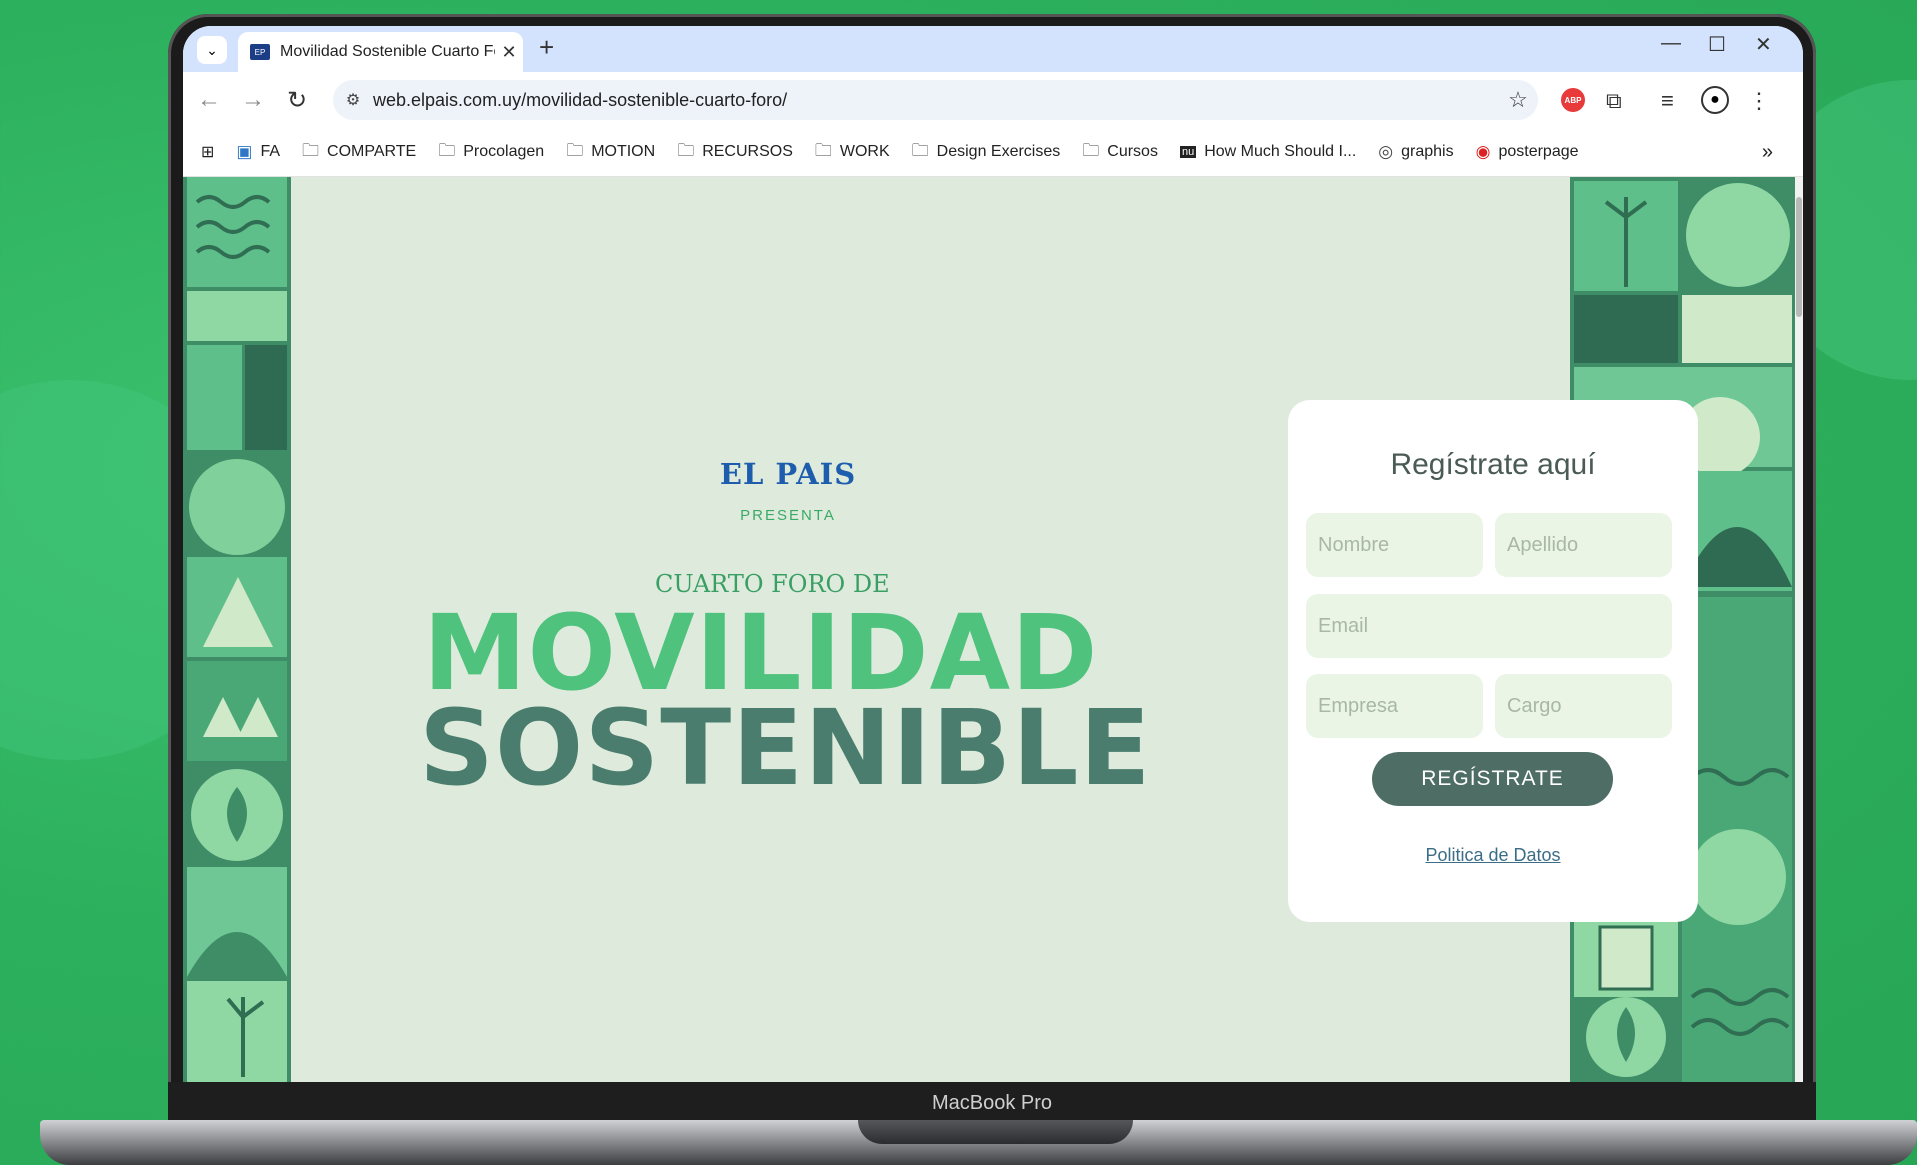 The height and width of the screenshot is (1165, 1917). I want to click on bookmark-label: posterpage, so click(1538, 151).